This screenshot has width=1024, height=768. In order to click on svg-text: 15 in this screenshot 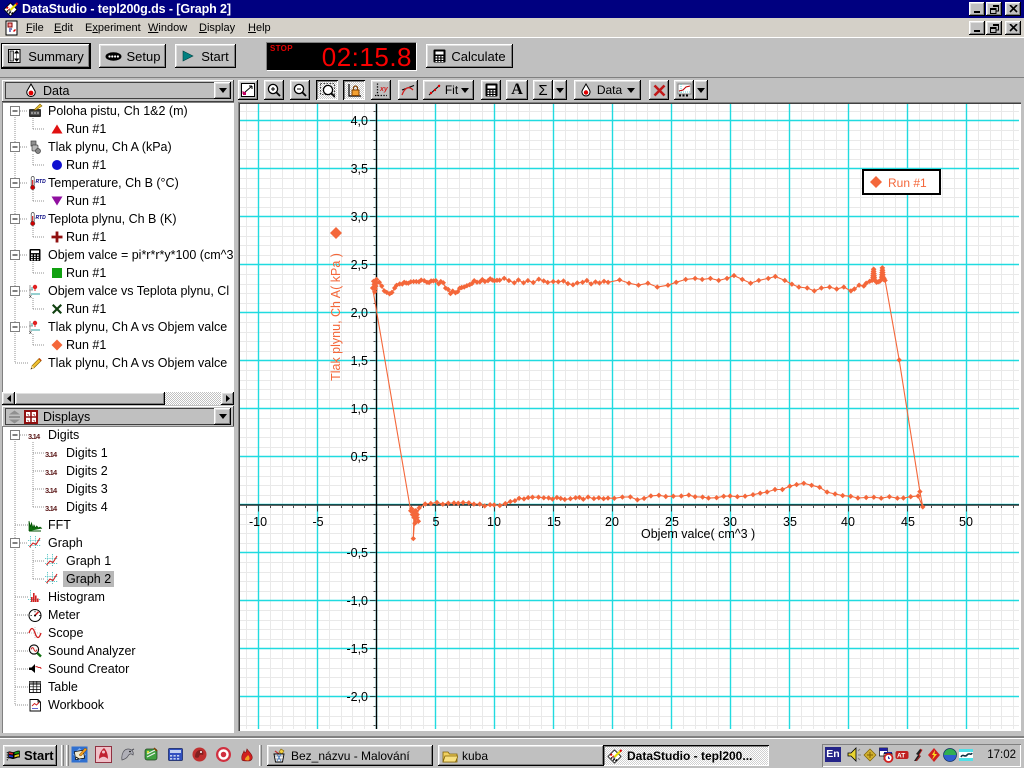, I will do `click(554, 522)`.